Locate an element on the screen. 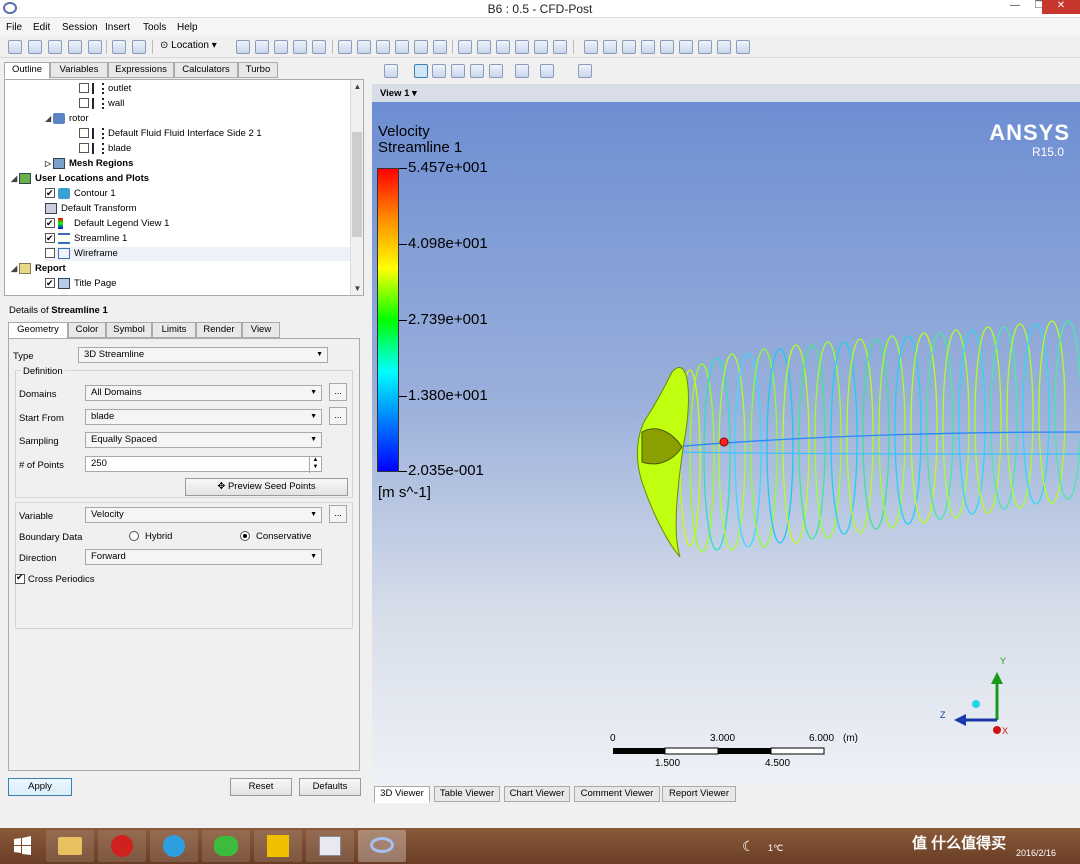 Image resolution: width=1080 pixels, height=864 pixels. cross-periodics-checkbox: Cross Periodics is located at coordinates (55, 578).